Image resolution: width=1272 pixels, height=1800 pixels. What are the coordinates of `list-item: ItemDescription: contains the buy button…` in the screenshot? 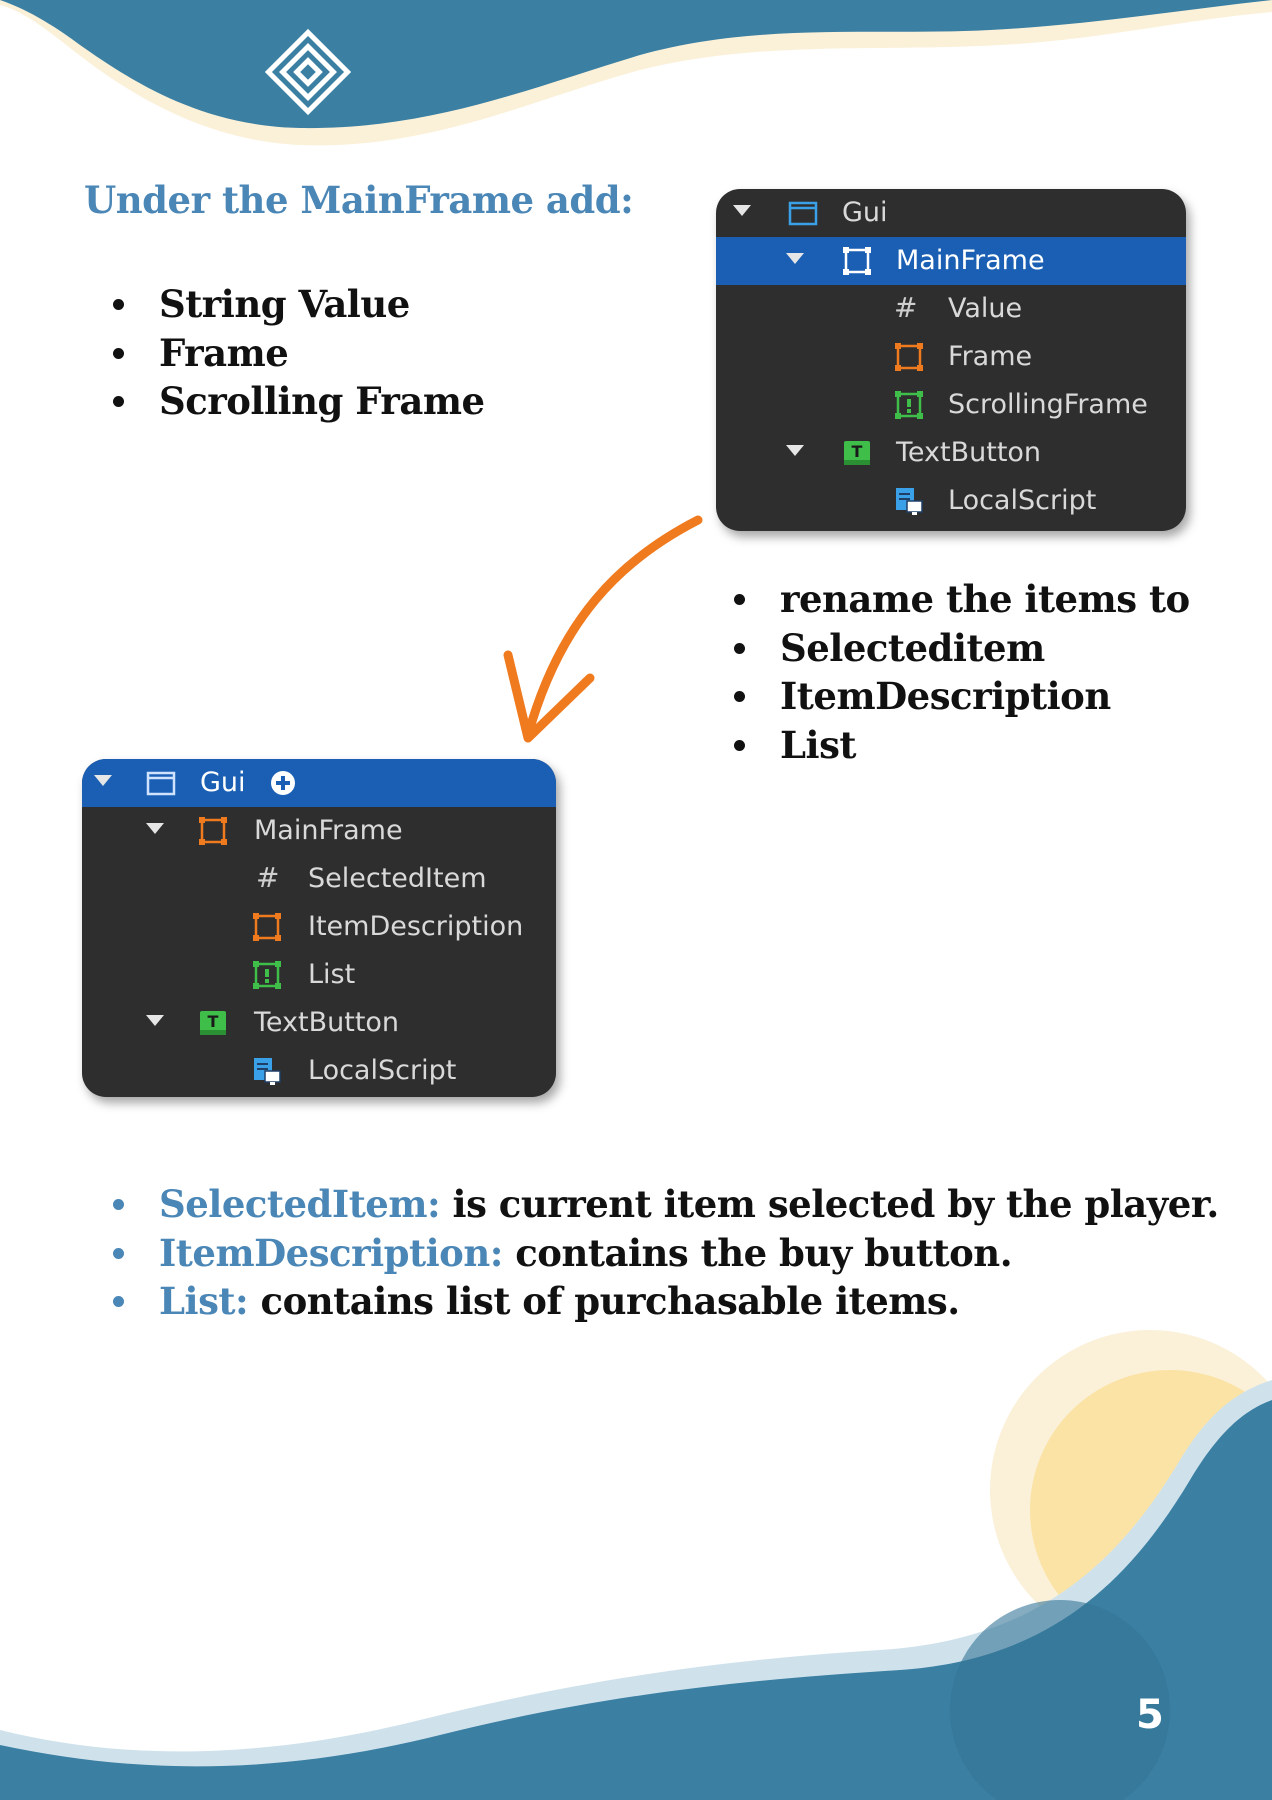 It's located at (666, 1253).